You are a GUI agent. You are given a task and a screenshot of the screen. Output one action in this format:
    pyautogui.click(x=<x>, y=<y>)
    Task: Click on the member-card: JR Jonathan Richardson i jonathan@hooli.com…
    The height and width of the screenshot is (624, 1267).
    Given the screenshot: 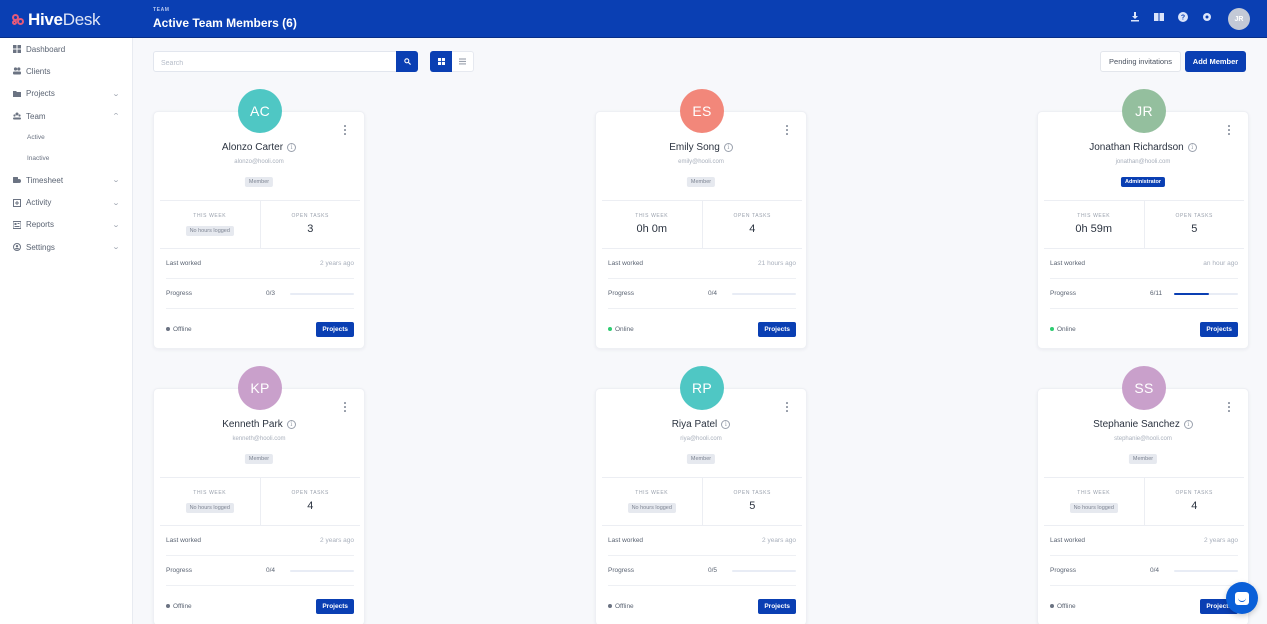 What is the action you would take?
    pyautogui.click(x=1143, y=219)
    